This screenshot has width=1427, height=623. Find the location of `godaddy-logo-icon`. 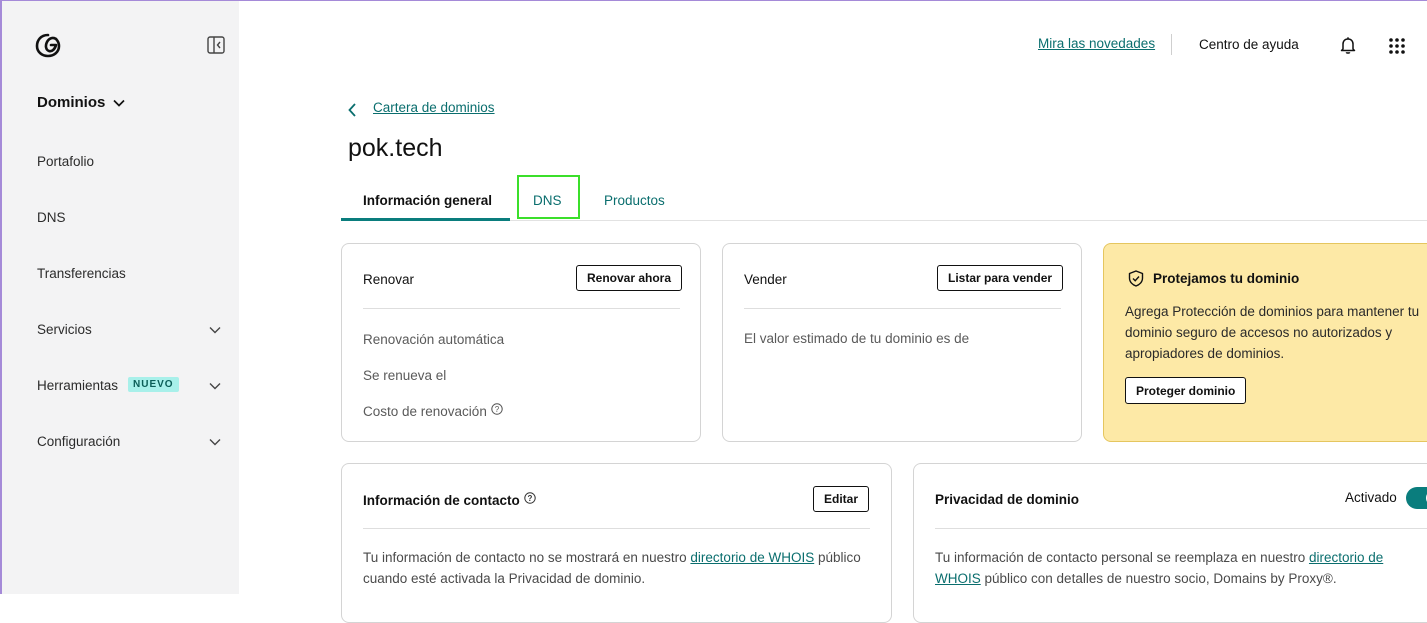

godaddy-logo-icon is located at coordinates (48, 45).